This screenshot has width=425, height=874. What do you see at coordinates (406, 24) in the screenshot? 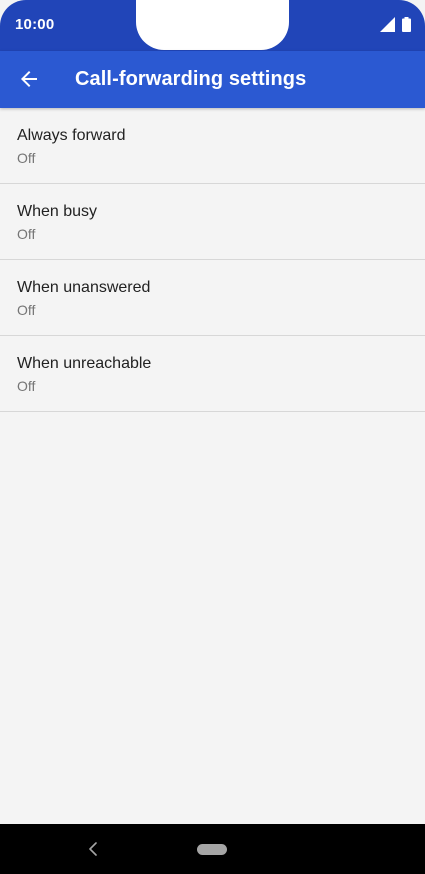
I see `battery-icon` at bounding box center [406, 24].